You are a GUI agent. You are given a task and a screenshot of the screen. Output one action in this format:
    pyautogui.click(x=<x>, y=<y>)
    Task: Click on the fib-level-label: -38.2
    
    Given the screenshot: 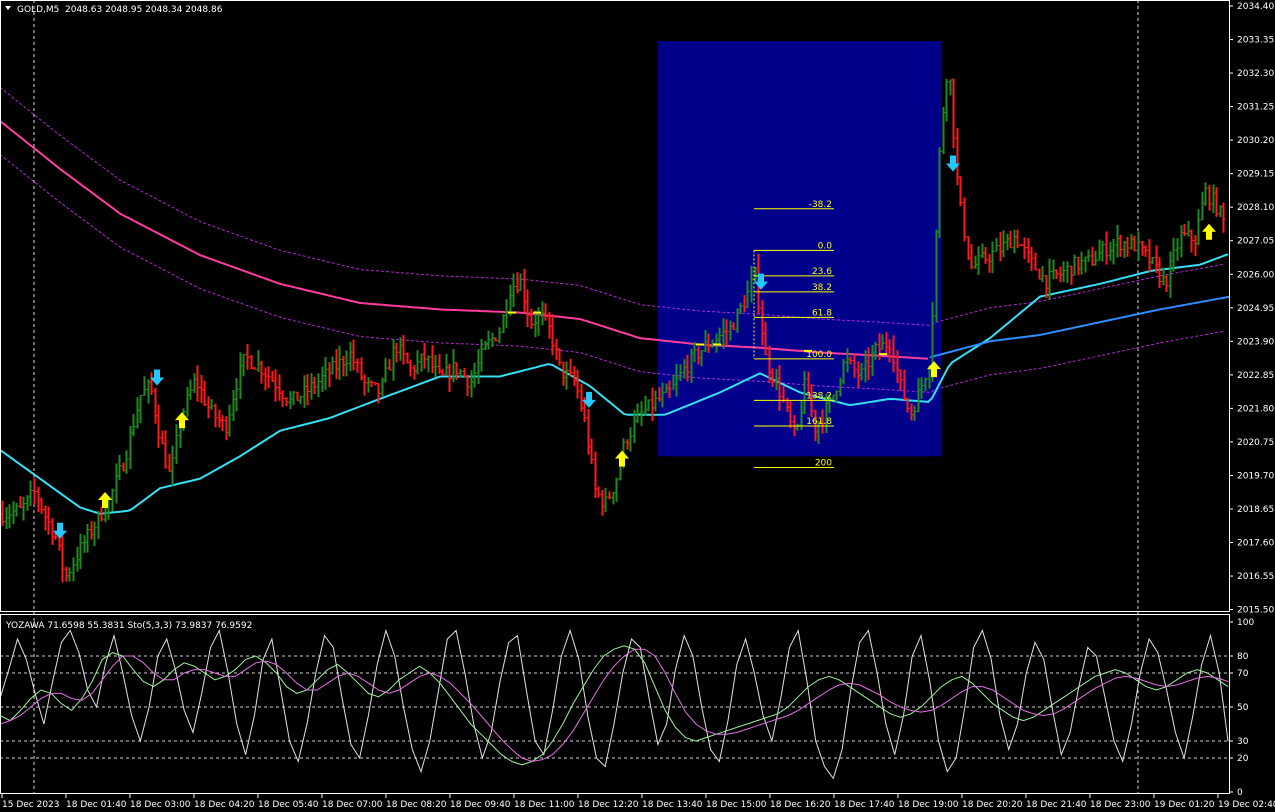 What is the action you would take?
    pyautogui.click(x=820, y=205)
    